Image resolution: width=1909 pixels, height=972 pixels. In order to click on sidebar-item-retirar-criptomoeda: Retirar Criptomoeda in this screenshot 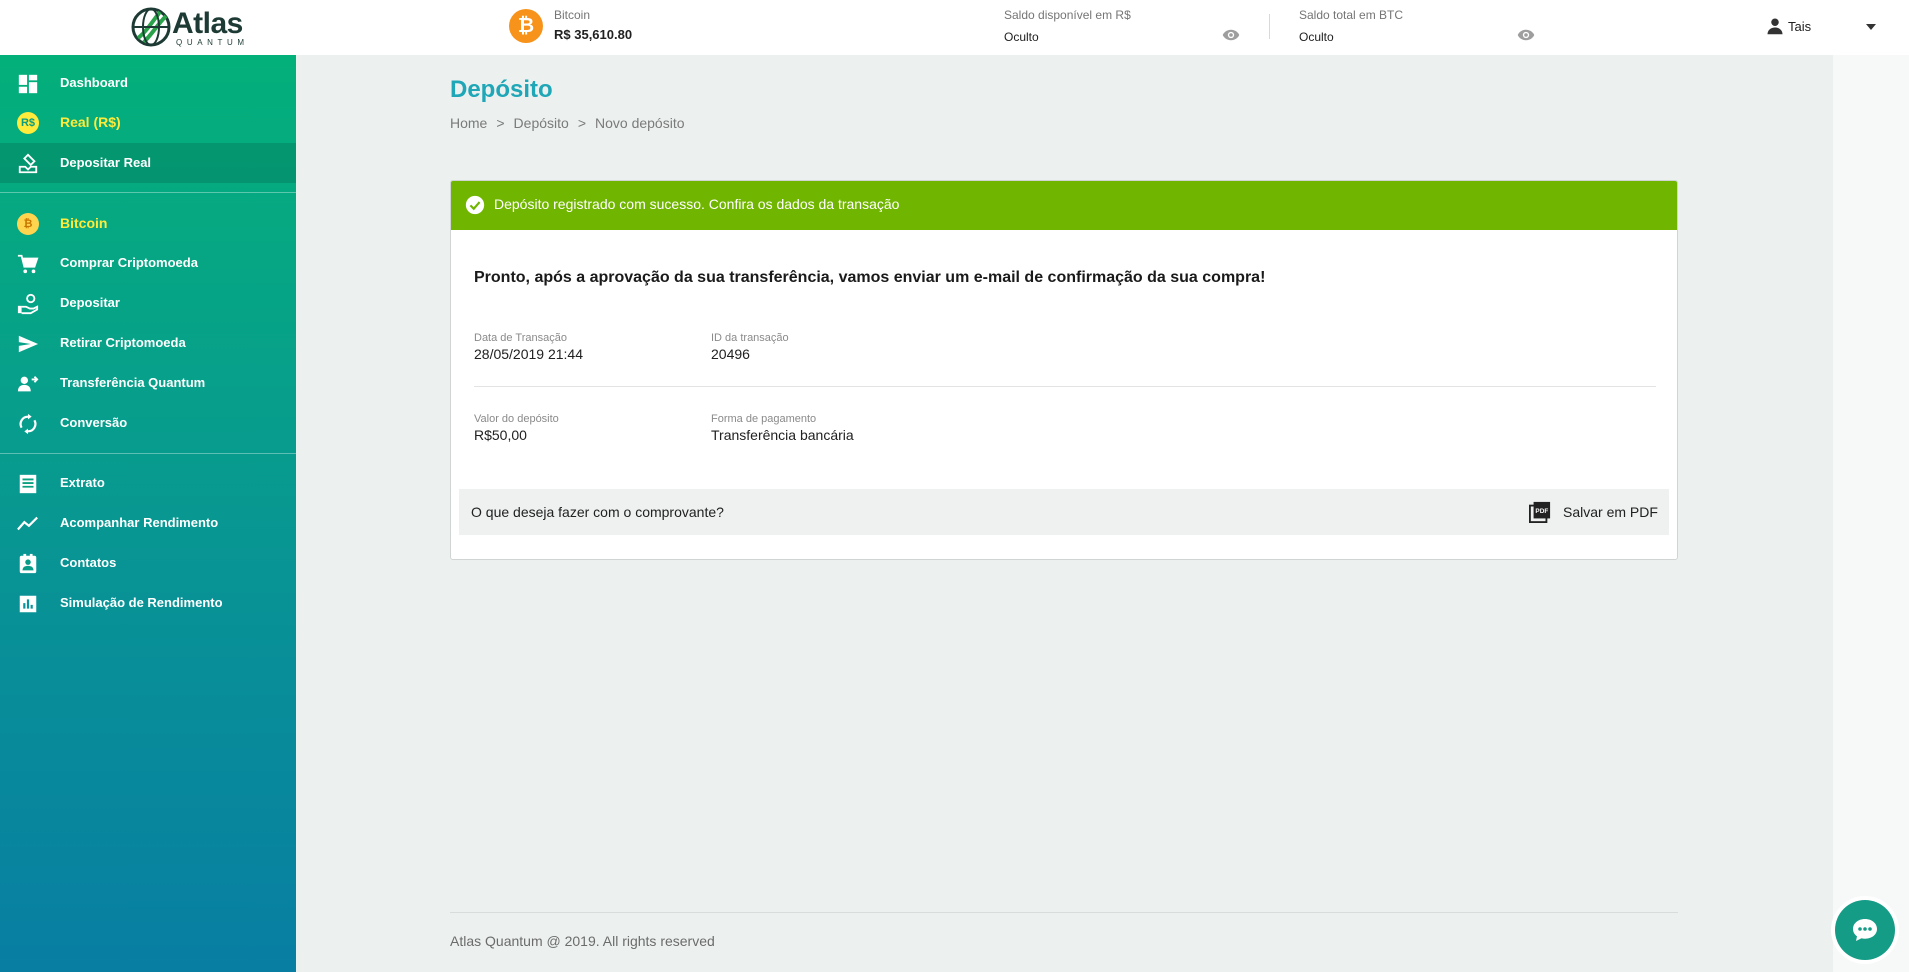, I will do `click(148, 343)`.